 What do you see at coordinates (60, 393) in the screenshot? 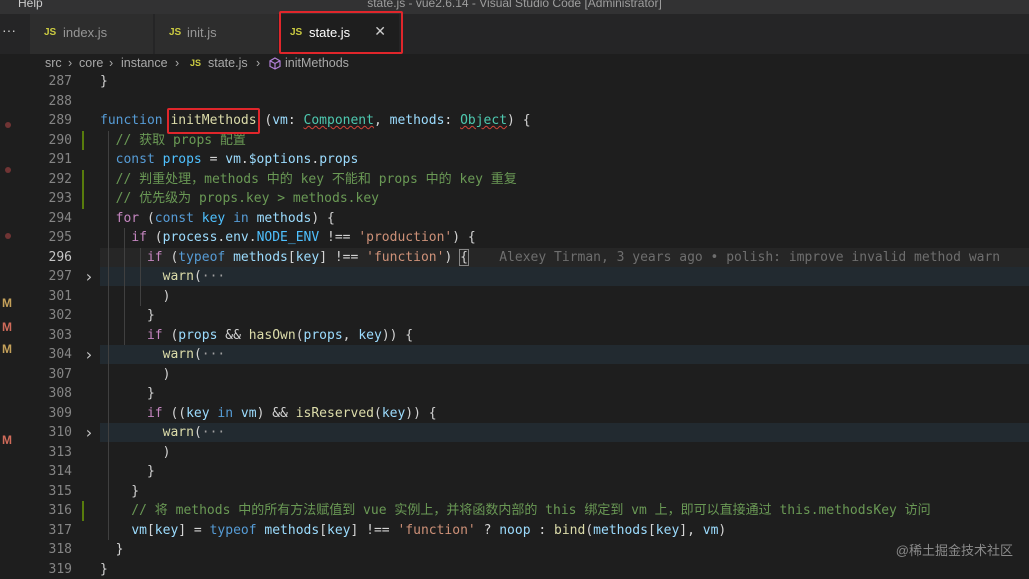
I see `line-number: 308` at bounding box center [60, 393].